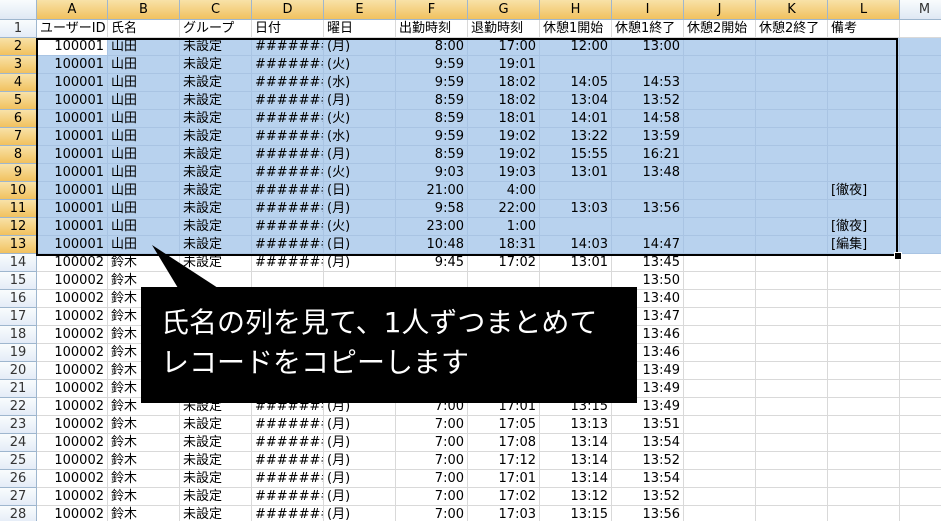 The width and height of the screenshot is (941, 521). I want to click on row-number: 17, so click(18, 317).